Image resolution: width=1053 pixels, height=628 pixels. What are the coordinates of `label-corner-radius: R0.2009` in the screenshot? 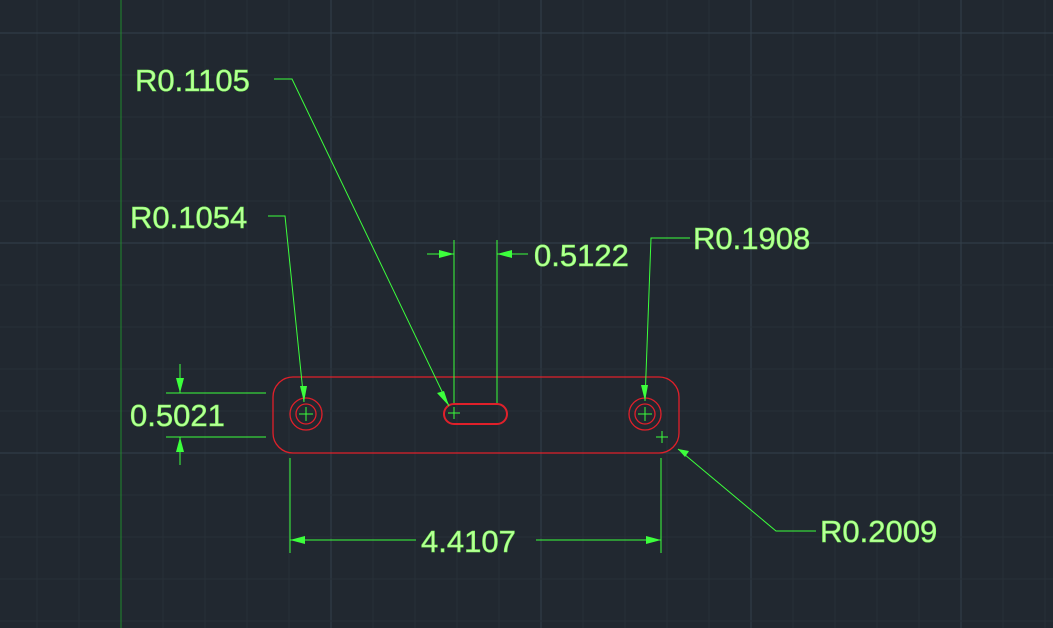 It's located at (879, 532).